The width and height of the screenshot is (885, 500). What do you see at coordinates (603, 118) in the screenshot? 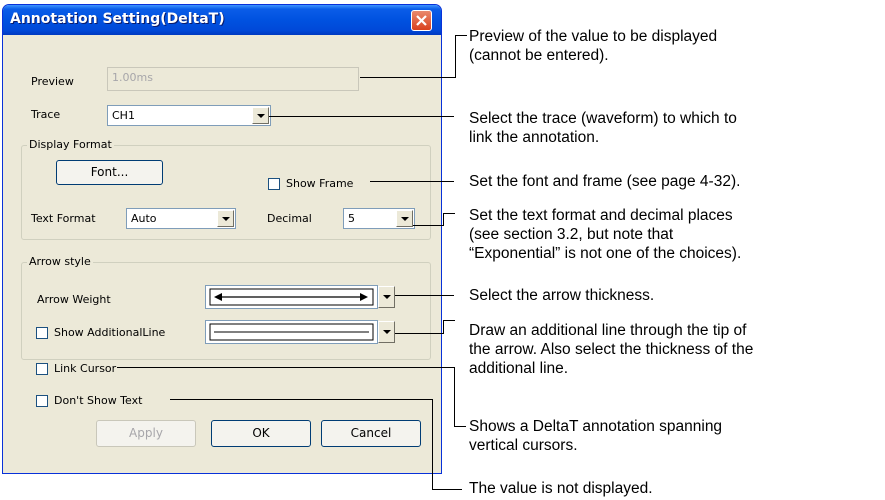
I see `annotation-line: Select the trace (waveform) to which to` at bounding box center [603, 118].